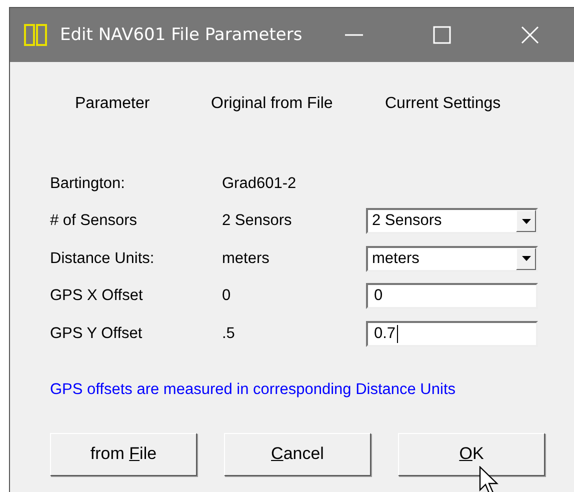  What do you see at coordinates (36, 35) in the screenshot?
I see `app-icon` at bounding box center [36, 35].